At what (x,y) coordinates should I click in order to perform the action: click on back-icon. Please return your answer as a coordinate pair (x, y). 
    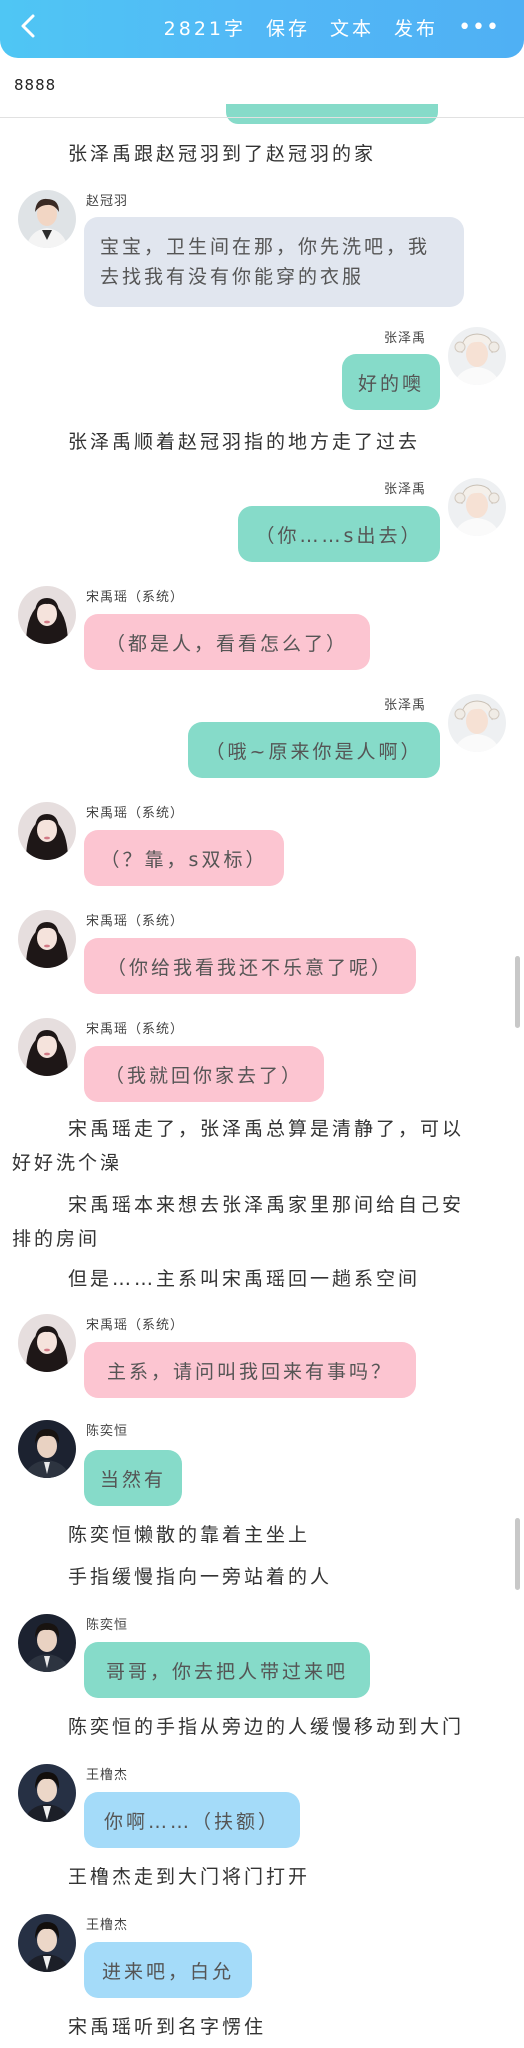
    Looking at the image, I should click on (29, 26).